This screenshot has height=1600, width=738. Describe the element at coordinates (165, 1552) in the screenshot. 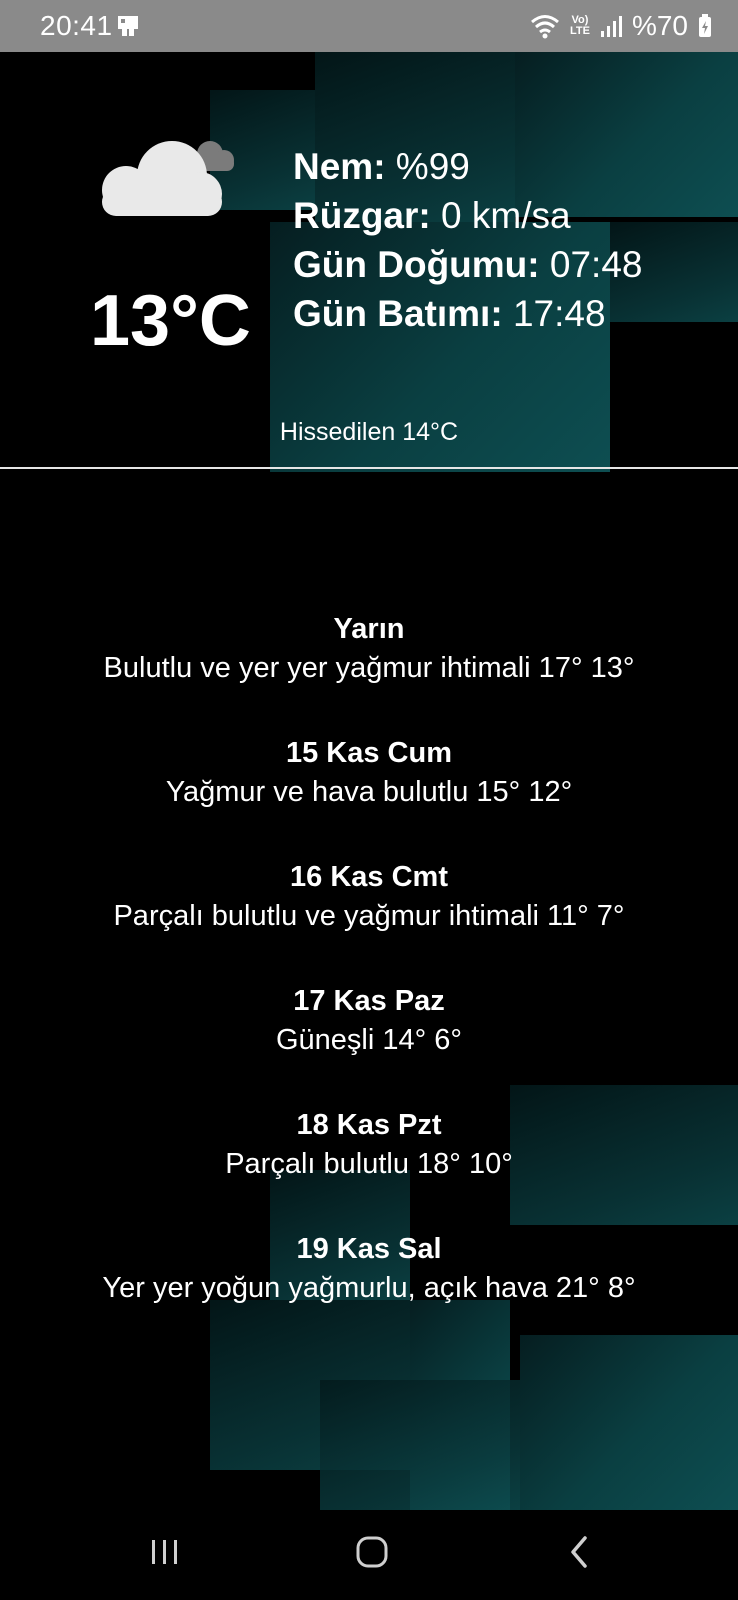

I see `recents-icon` at that location.